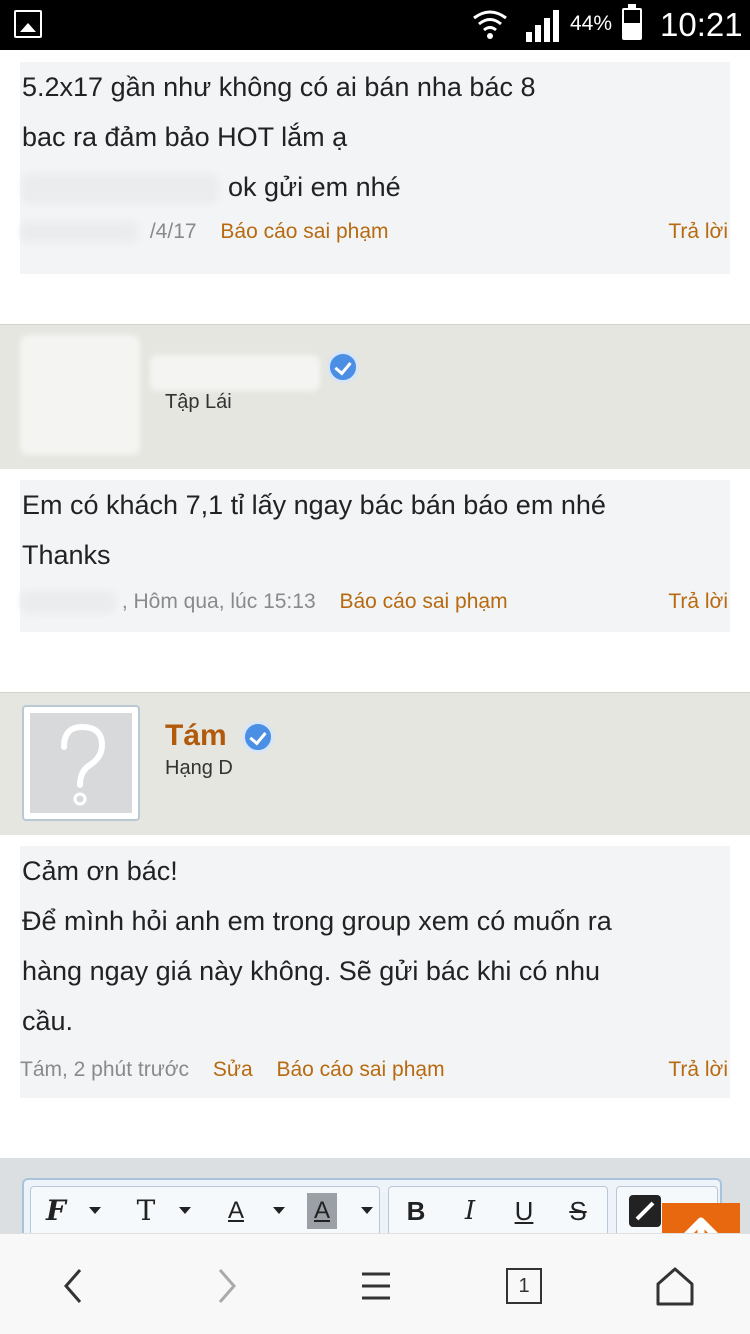  I want to click on editor-toolbar: F T A A B I U S, so click(372, 1205).